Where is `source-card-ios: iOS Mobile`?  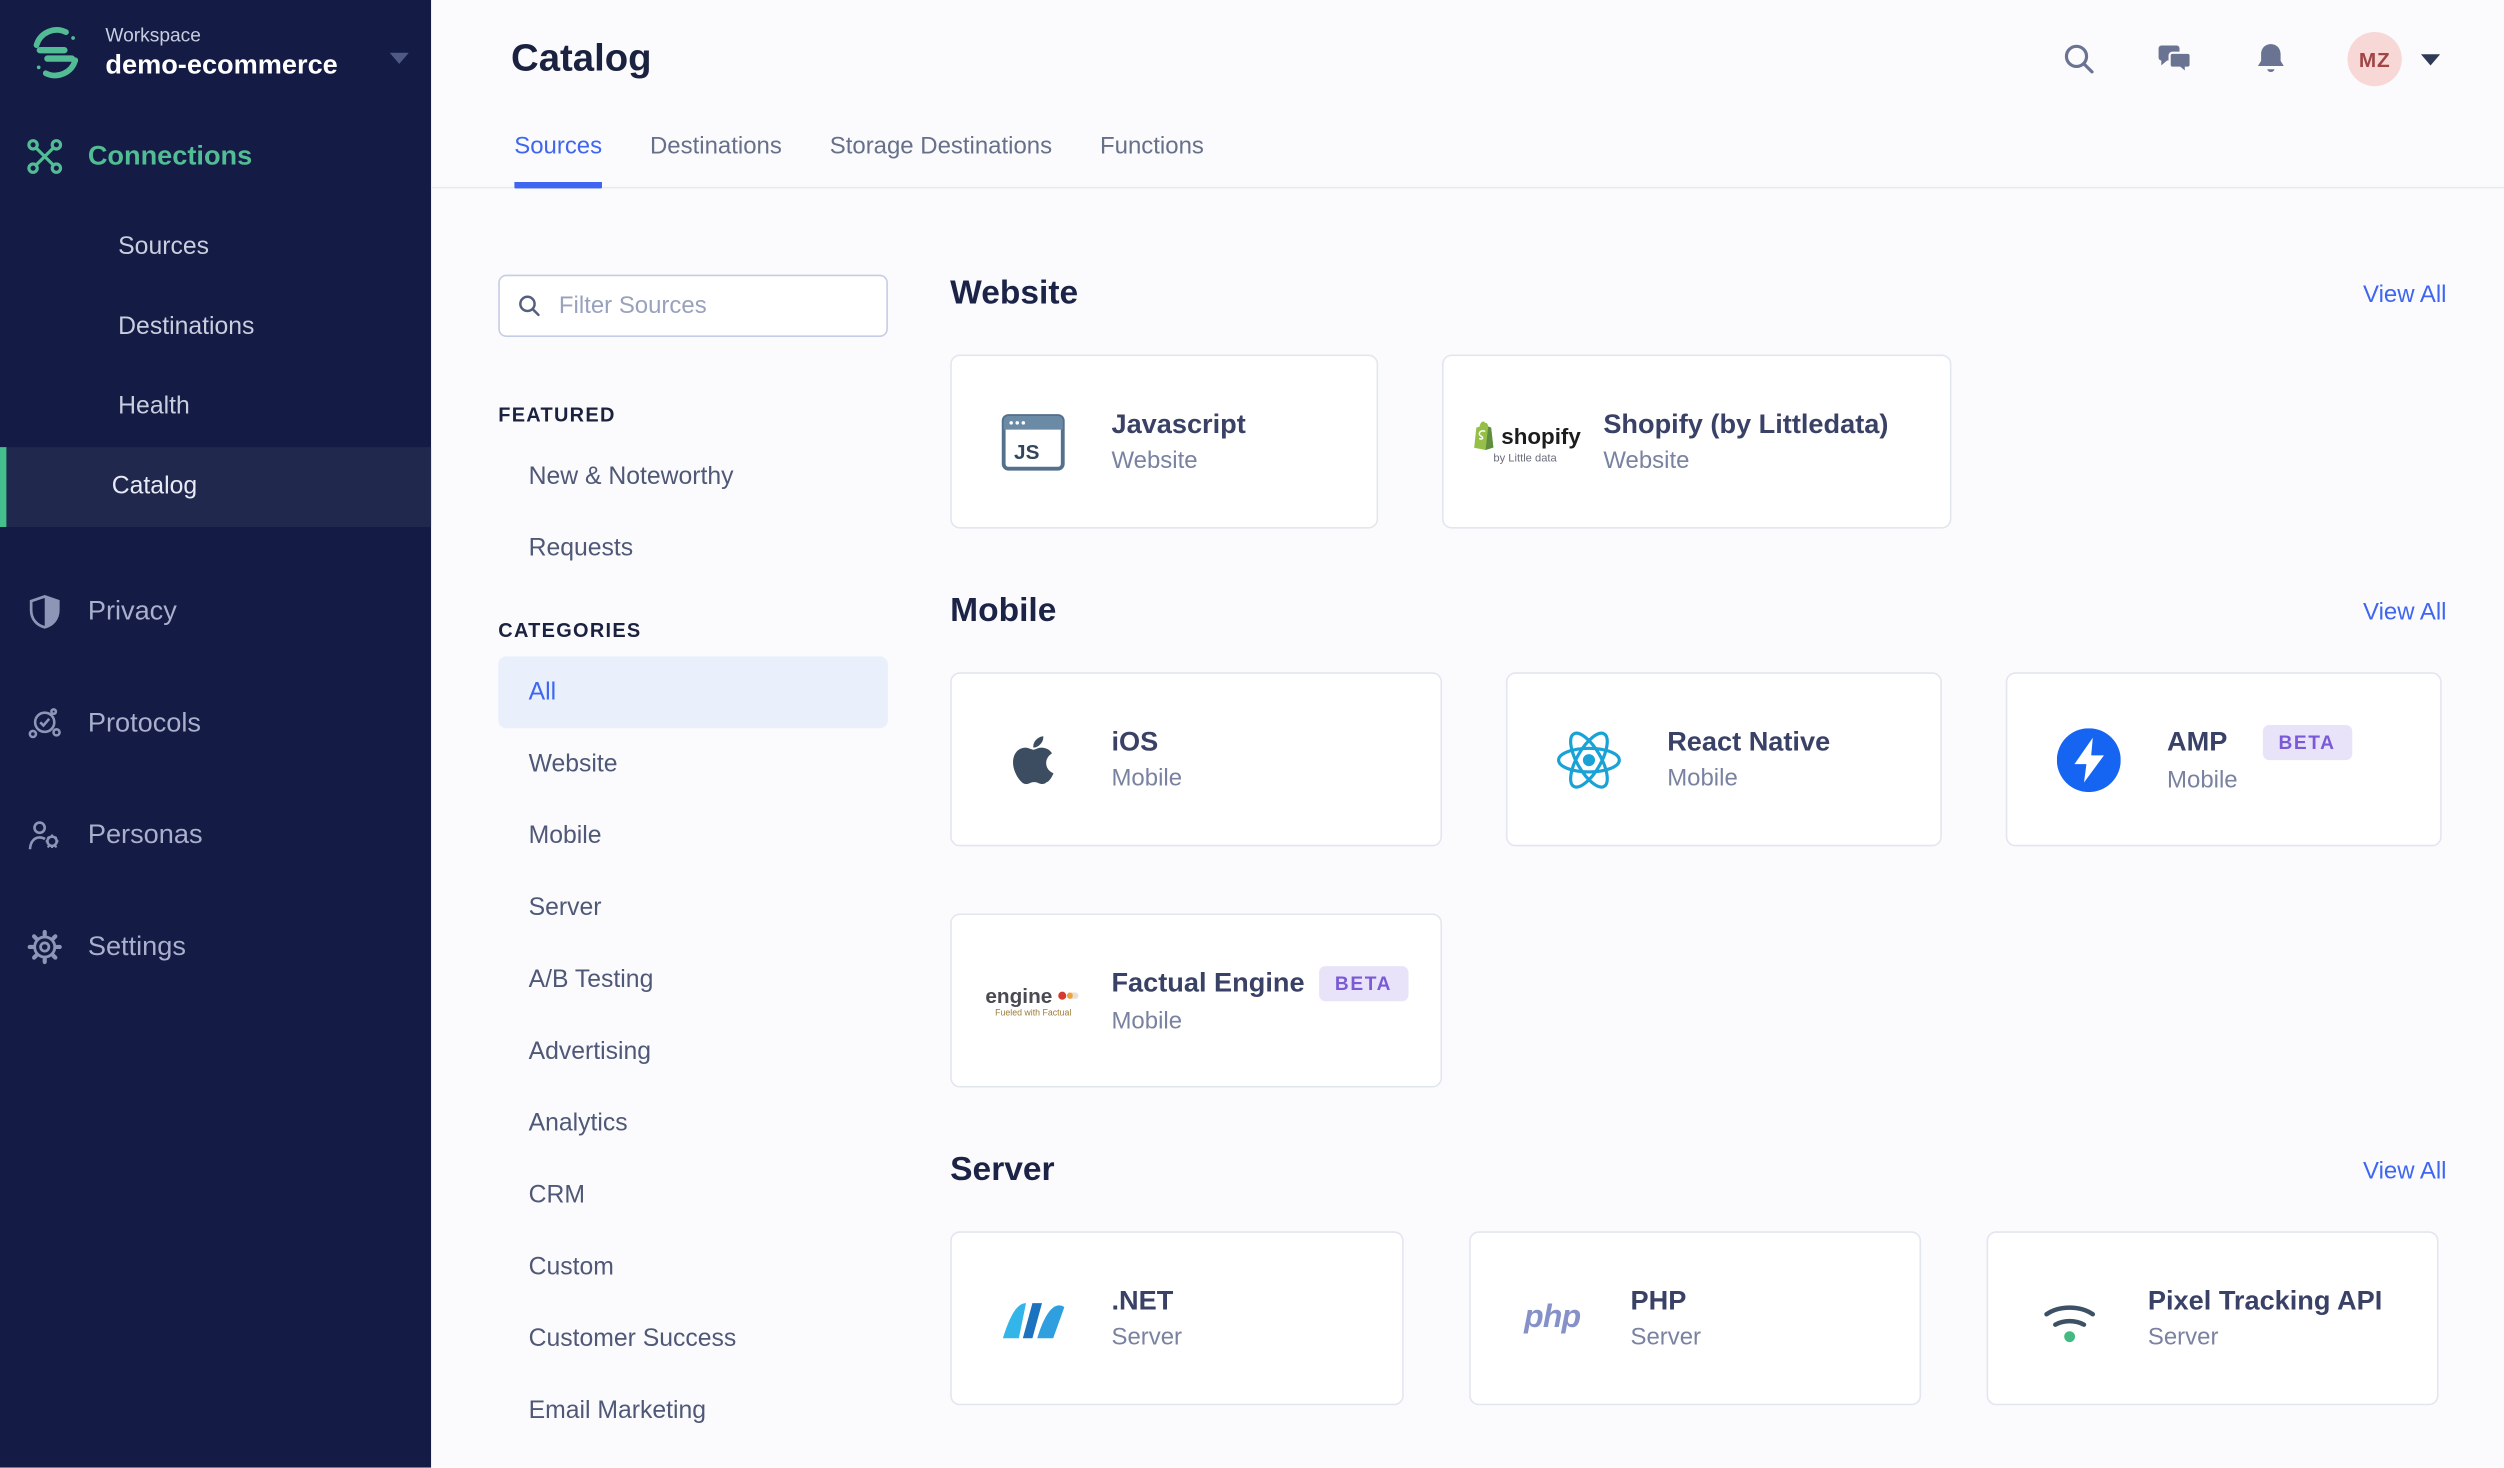 source-card-ios: iOS Mobile is located at coordinates (1196, 759).